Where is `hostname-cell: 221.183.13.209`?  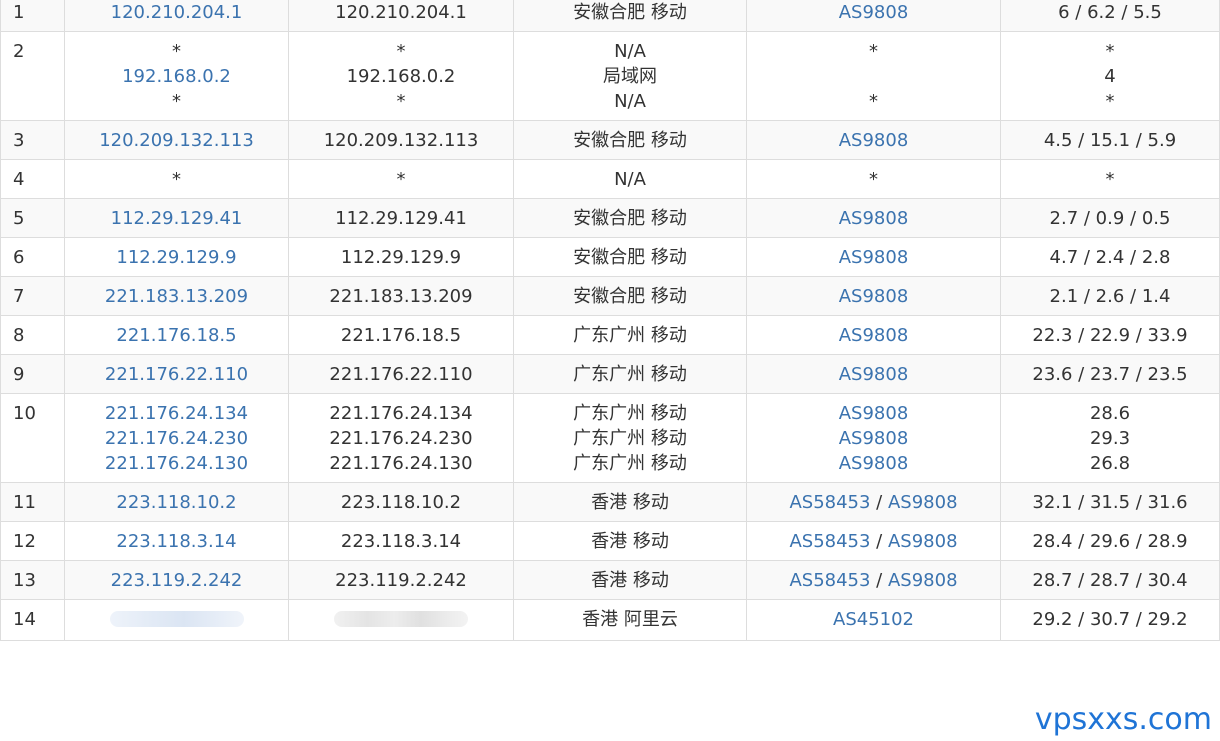
hostname-cell: 221.183.13.209 is located at coordinates (401, 296).